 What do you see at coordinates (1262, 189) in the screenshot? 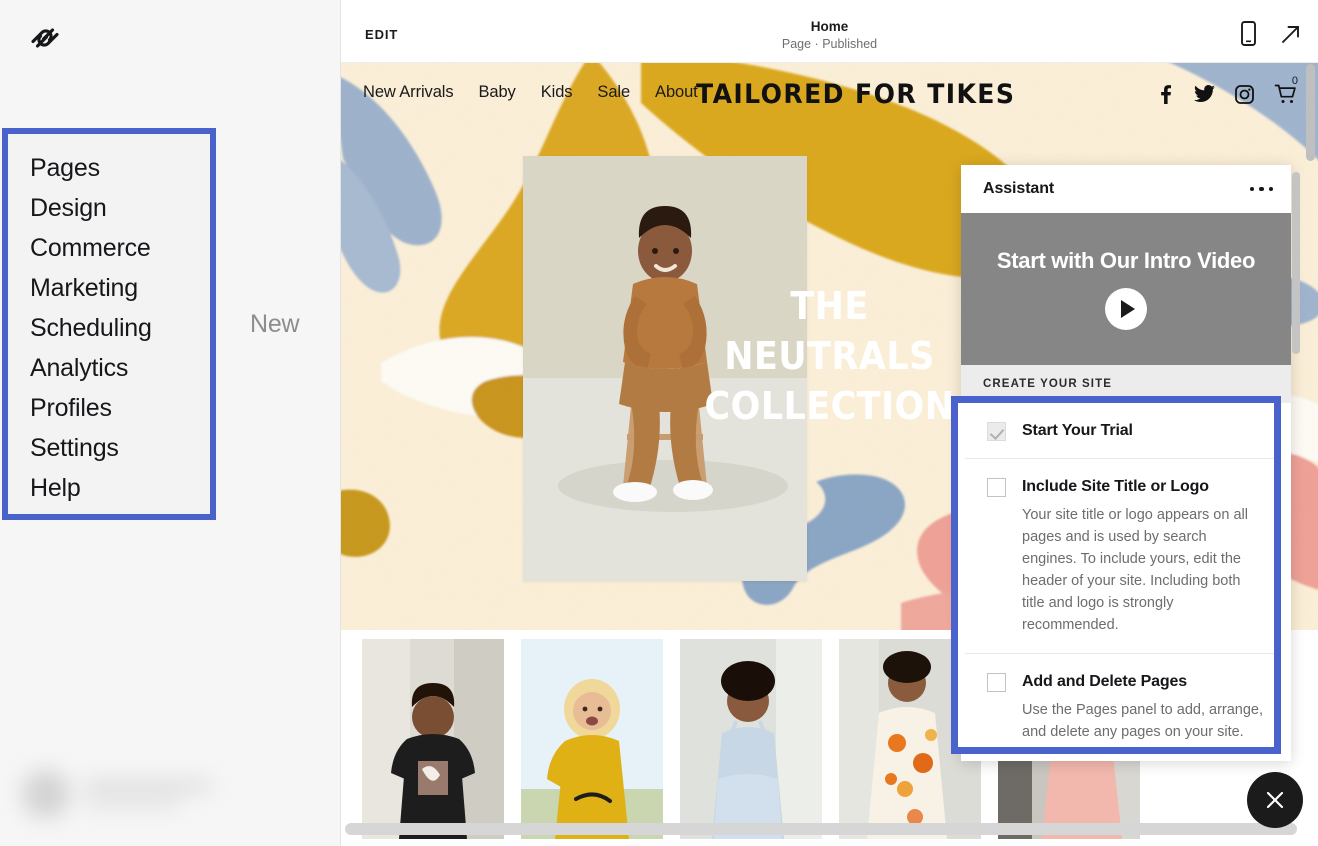
I see `more-options-icon` at bounding box center [1262, 189].